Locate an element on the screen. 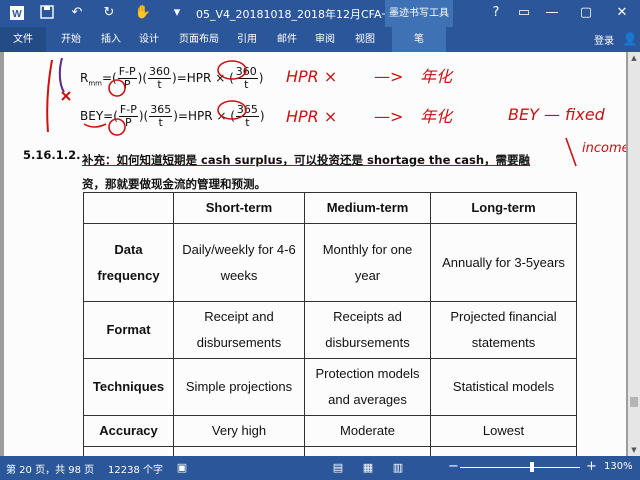  zoom-slider is located at coordinates (520, 467).